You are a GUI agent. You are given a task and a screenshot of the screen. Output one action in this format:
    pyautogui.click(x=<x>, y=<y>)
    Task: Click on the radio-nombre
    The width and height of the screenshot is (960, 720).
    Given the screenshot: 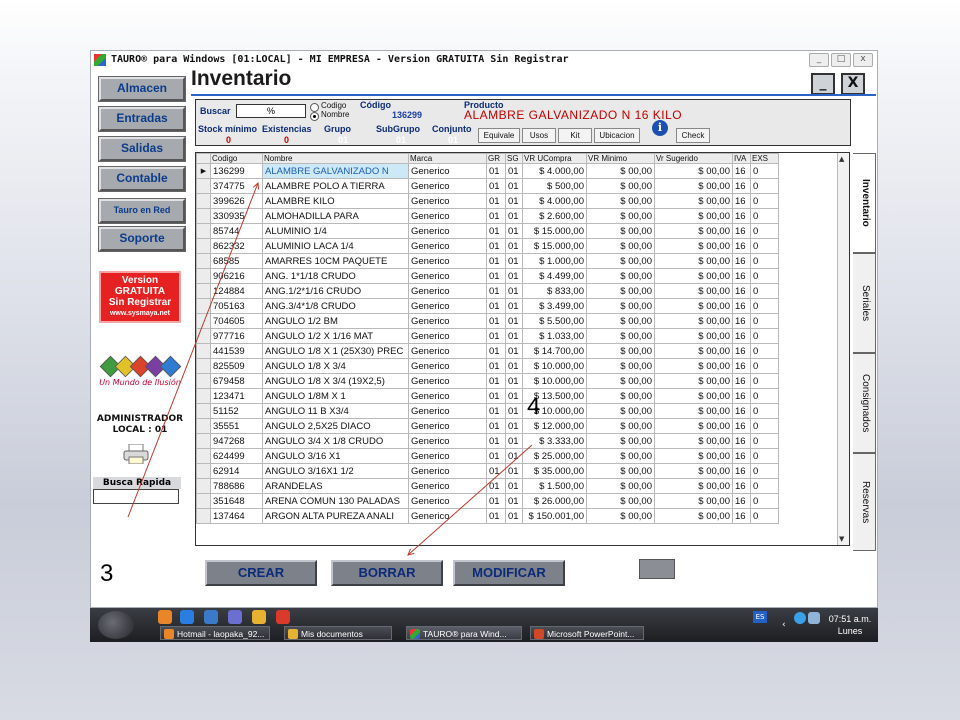 What is the action you would take?
    pyautogui.click(x=314, y=116)
    